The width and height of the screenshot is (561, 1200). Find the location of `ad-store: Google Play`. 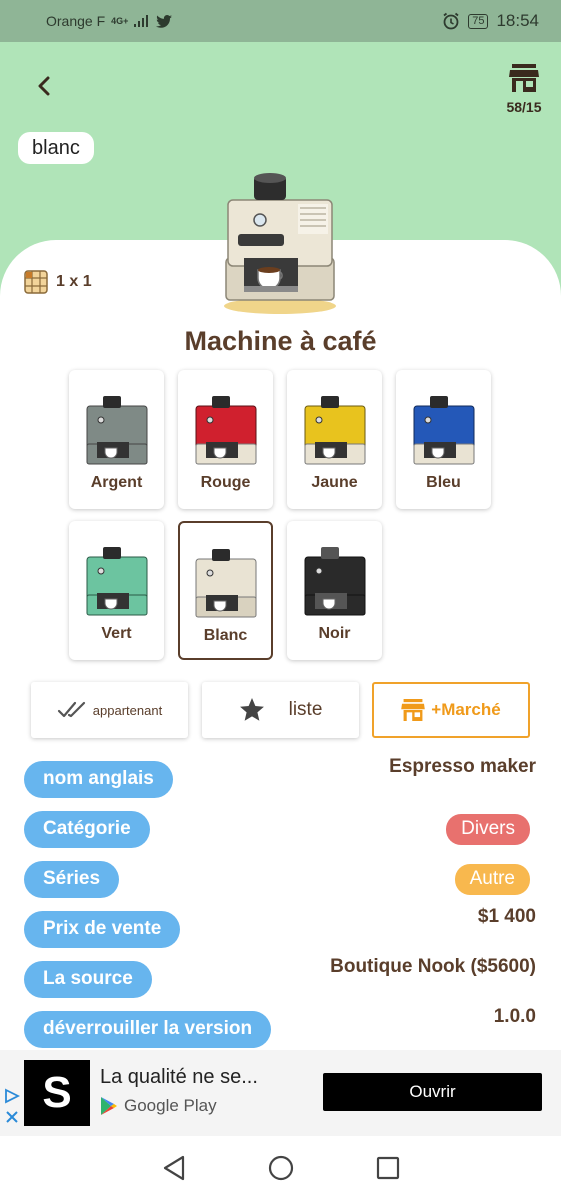

ad-store: Google Play is located at coordinates (158, 1106).